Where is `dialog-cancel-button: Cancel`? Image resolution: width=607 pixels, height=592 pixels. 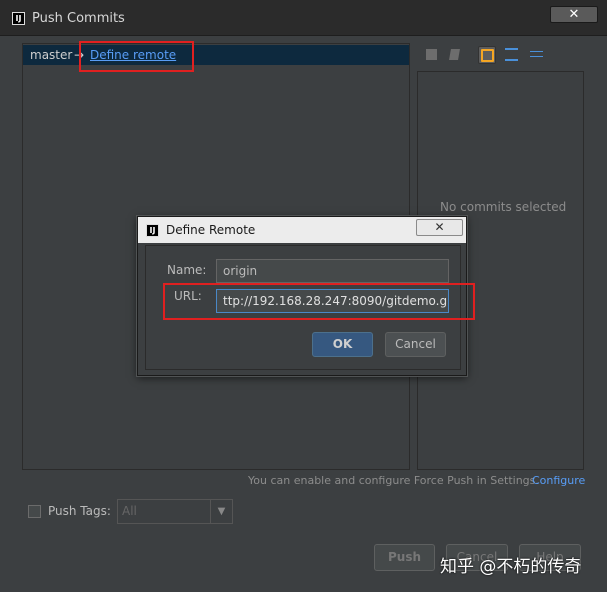 dialog-cancel-button: Cancel is located at coordinates (415, 344).